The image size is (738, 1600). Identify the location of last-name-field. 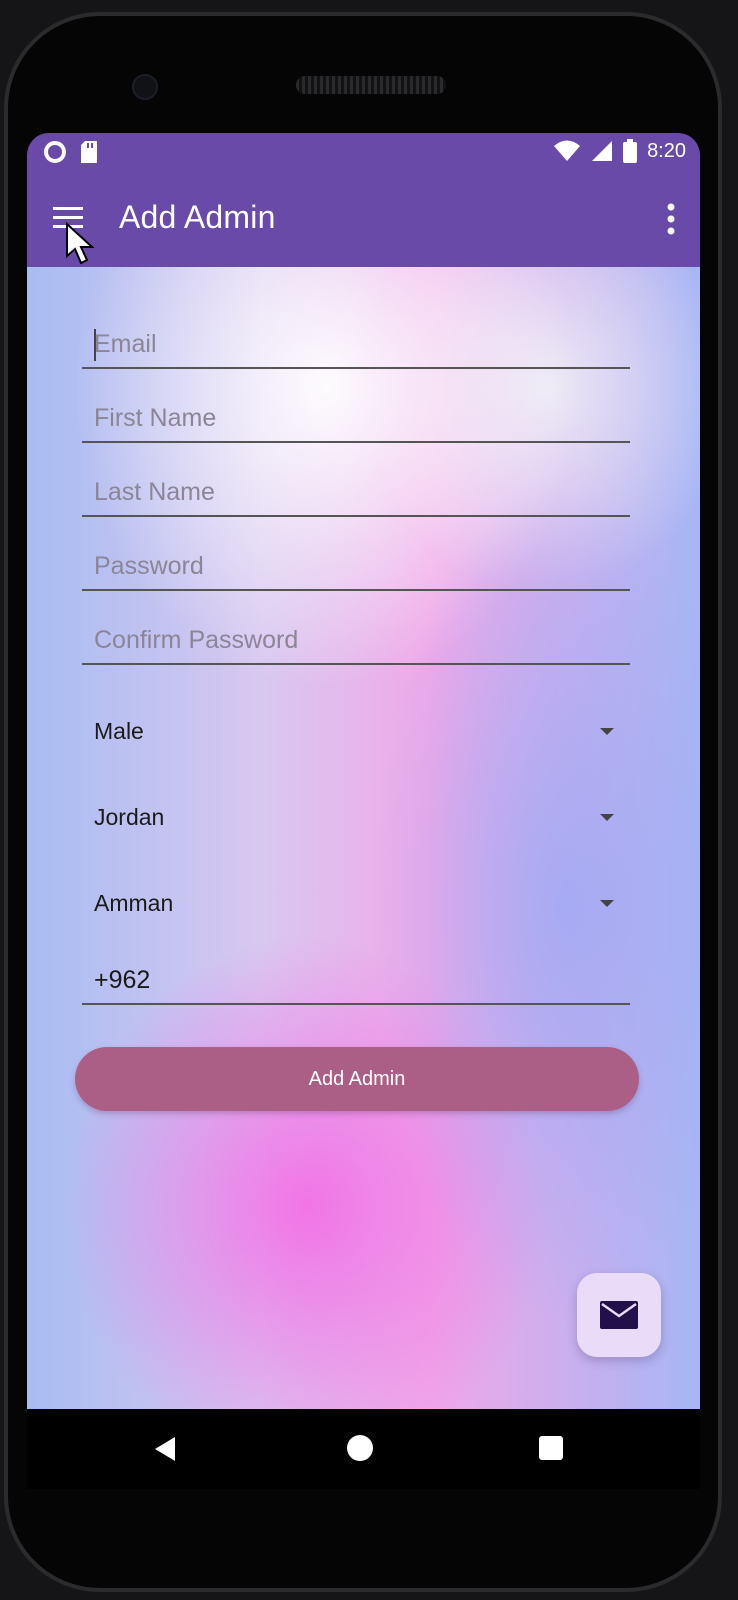
(356, 493).